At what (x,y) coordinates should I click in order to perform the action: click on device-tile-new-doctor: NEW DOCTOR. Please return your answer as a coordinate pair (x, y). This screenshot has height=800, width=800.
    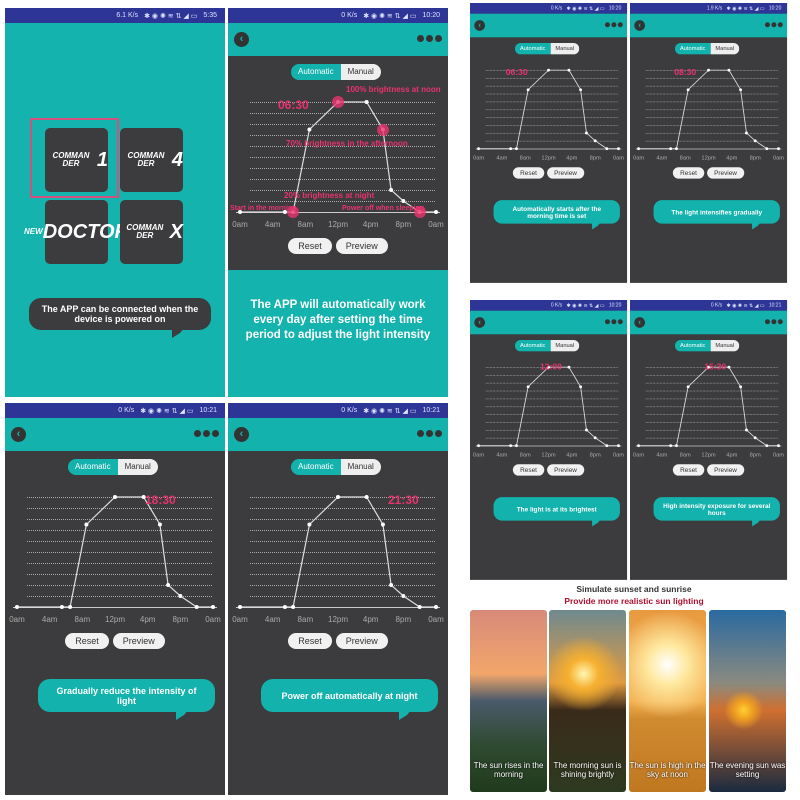
    Looking at the image, I should click on (76, 232).